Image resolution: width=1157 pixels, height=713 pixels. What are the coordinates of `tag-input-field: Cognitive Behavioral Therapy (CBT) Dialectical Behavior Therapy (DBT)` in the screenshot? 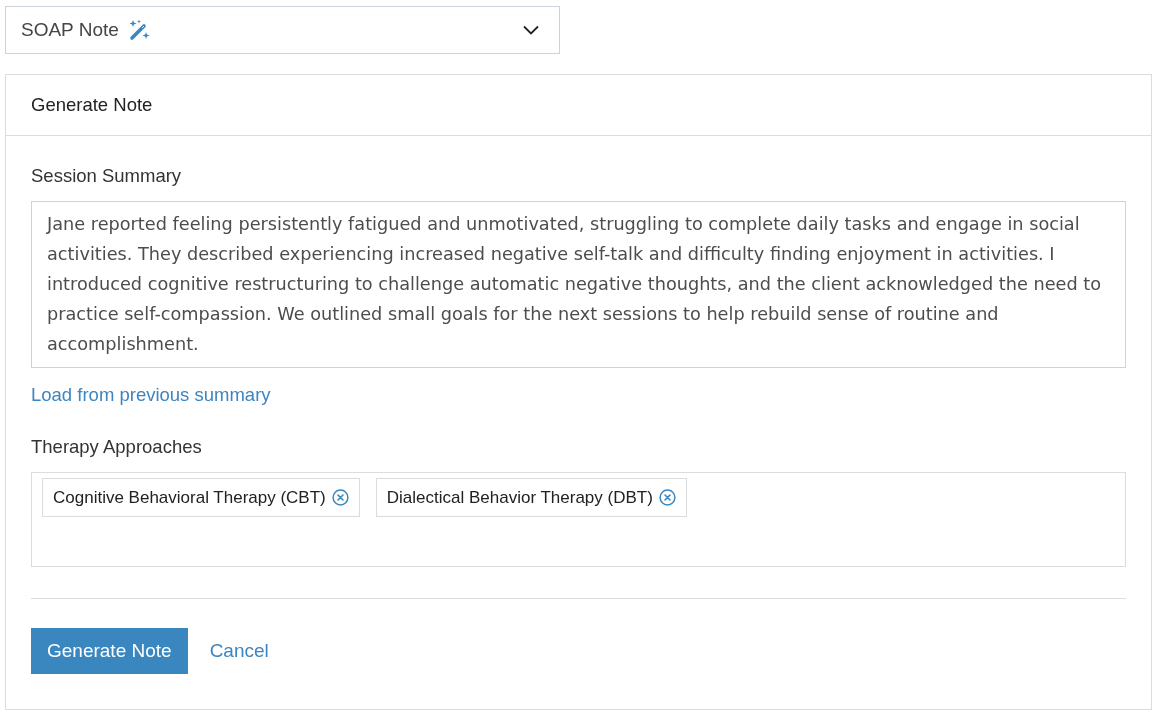 It's located at (578, 519).